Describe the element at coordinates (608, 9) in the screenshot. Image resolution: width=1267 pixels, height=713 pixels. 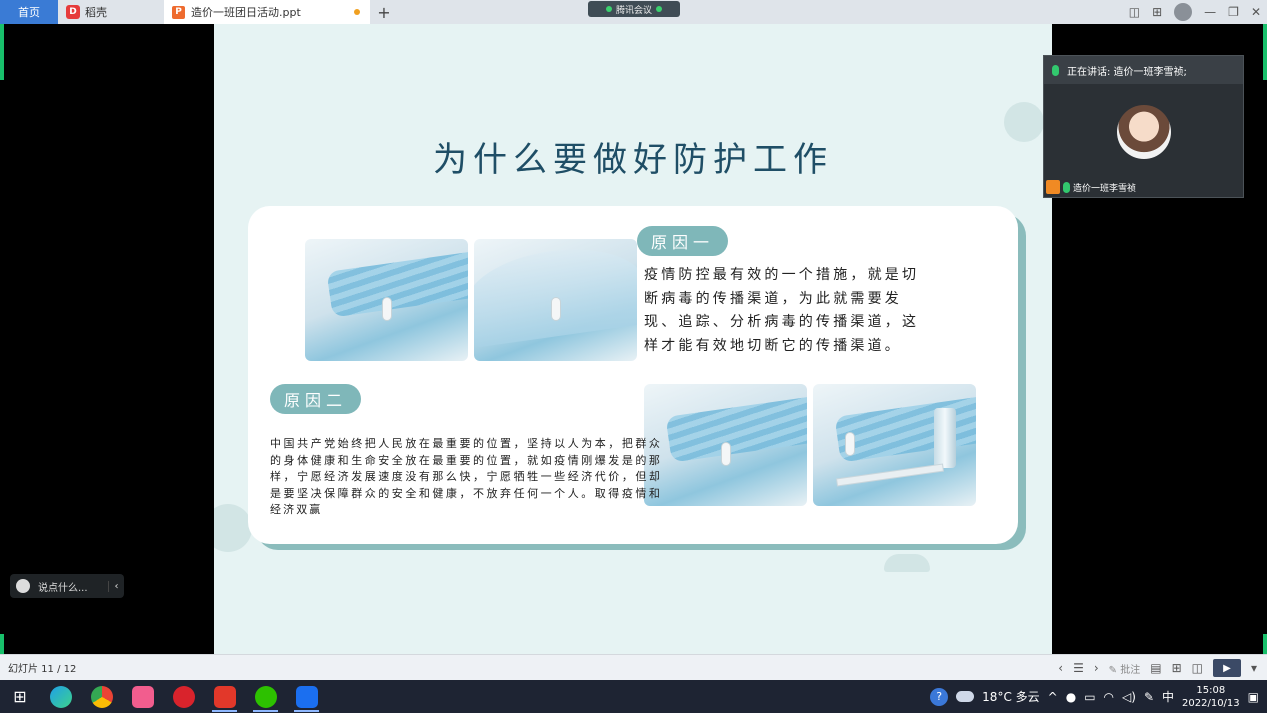
I see `signal-icon` at that location.